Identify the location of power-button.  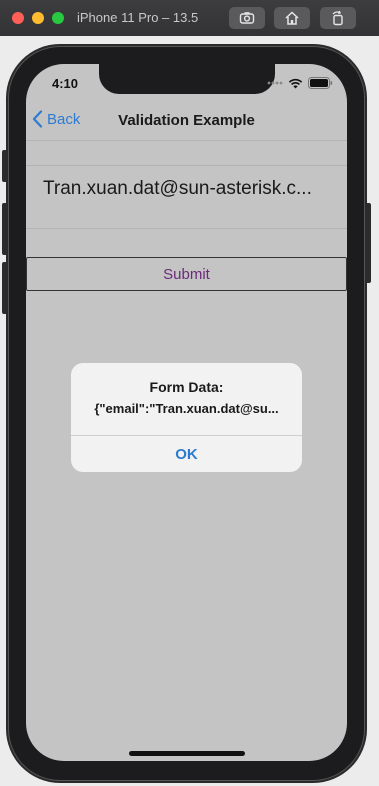
(368, 243).